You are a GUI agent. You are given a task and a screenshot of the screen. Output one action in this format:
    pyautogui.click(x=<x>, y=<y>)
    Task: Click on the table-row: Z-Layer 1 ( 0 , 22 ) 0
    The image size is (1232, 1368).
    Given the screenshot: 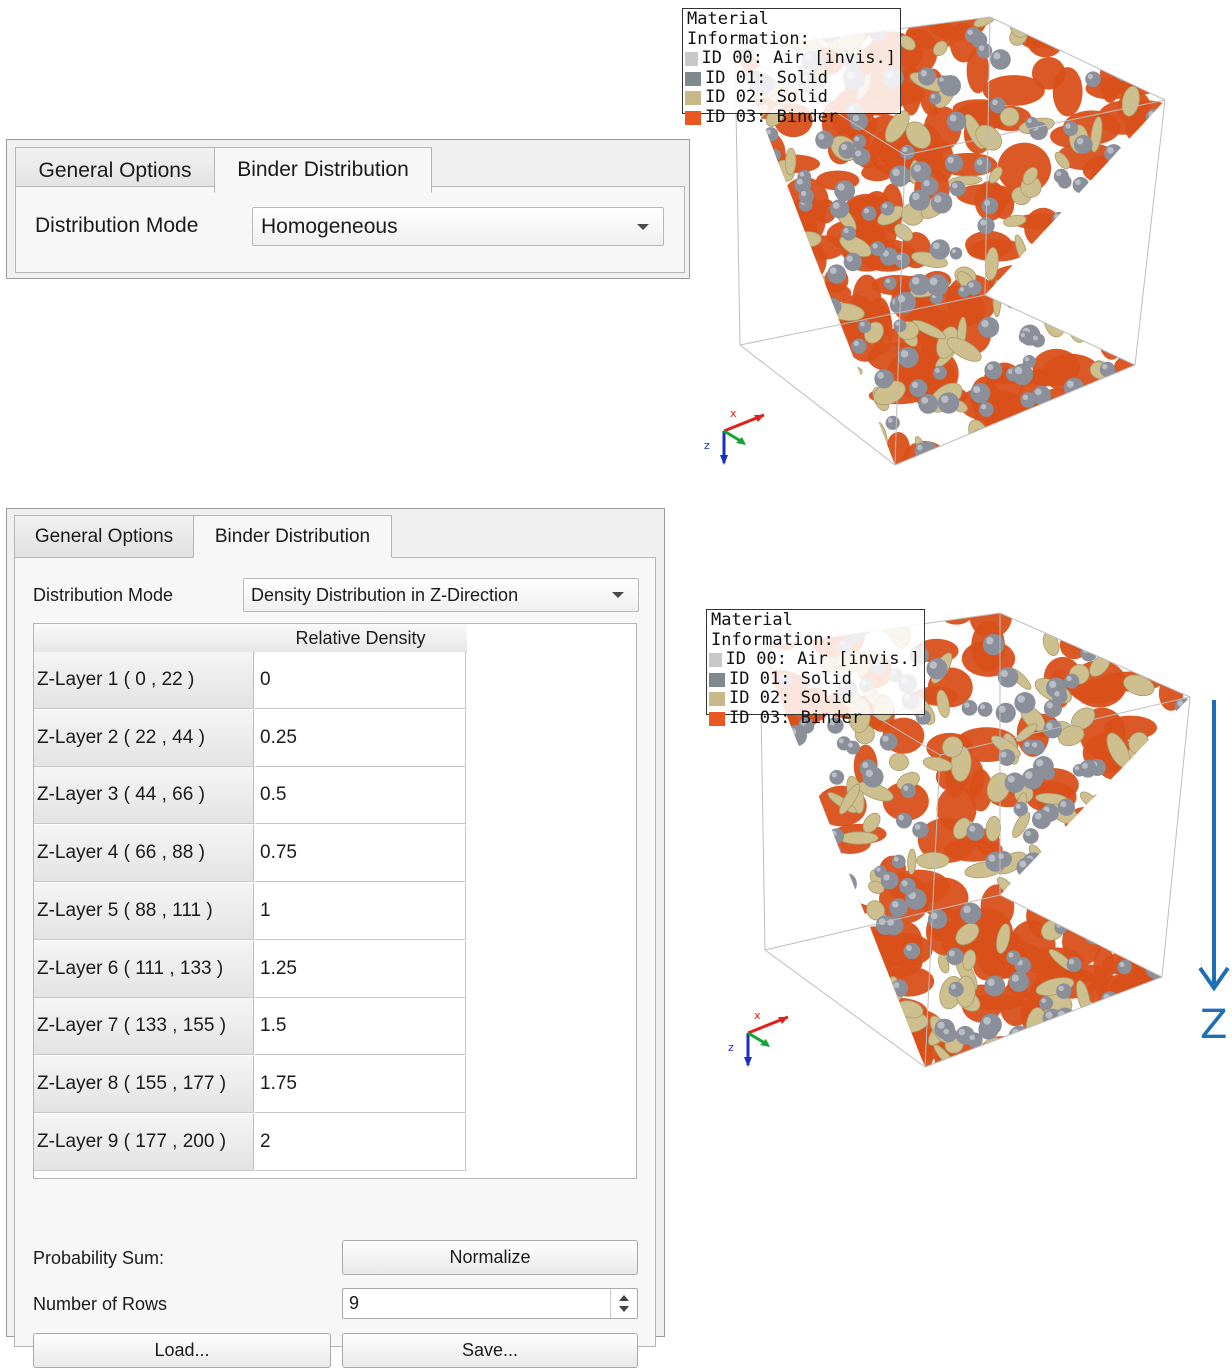 What is the action you would take?
    pyautogui.click(x=250, y=681)
    